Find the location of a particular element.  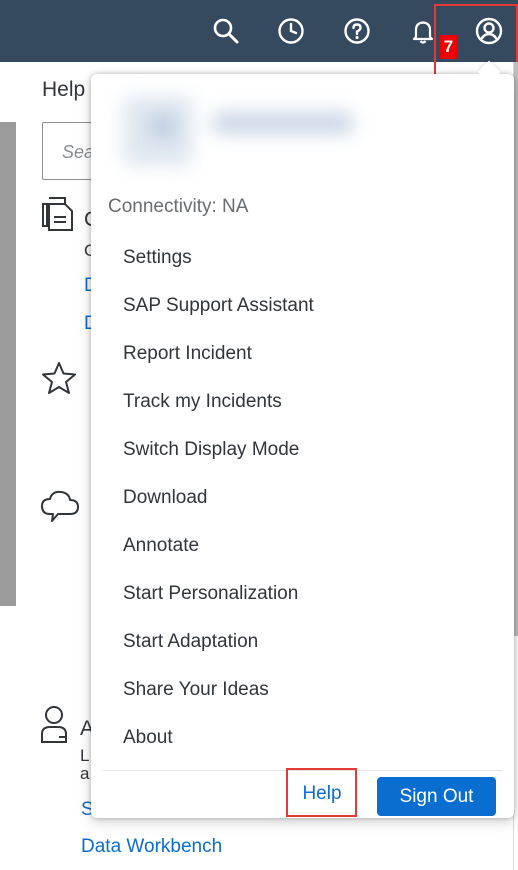

document-icon is located at coordinates (58, 216).